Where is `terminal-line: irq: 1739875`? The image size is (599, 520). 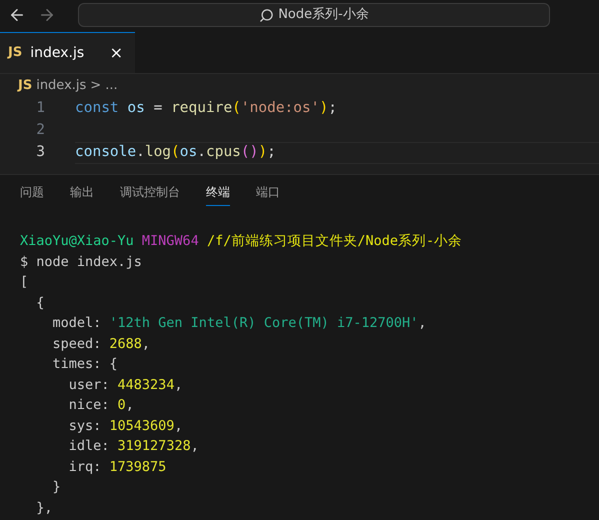
terminal-line: irq: 1739875 is located at coordinates (117, 467).